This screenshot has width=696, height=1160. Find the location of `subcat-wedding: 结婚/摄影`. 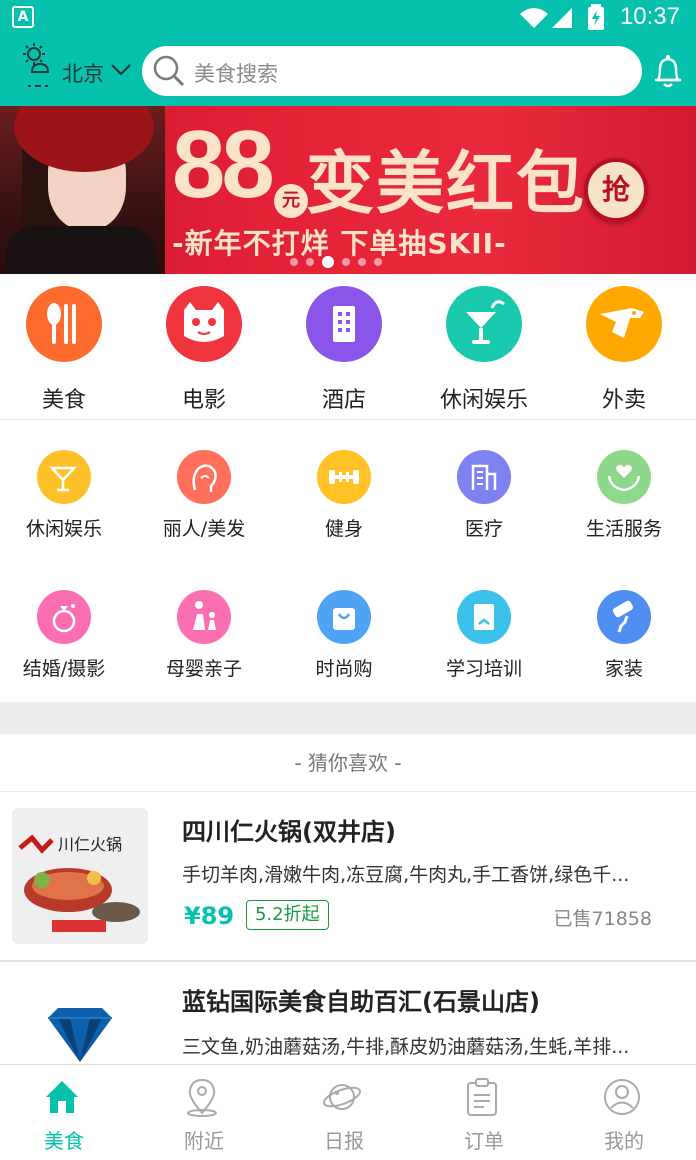

subcat-wedding: 结婚/摄影 is located at coordinates (67, 635).